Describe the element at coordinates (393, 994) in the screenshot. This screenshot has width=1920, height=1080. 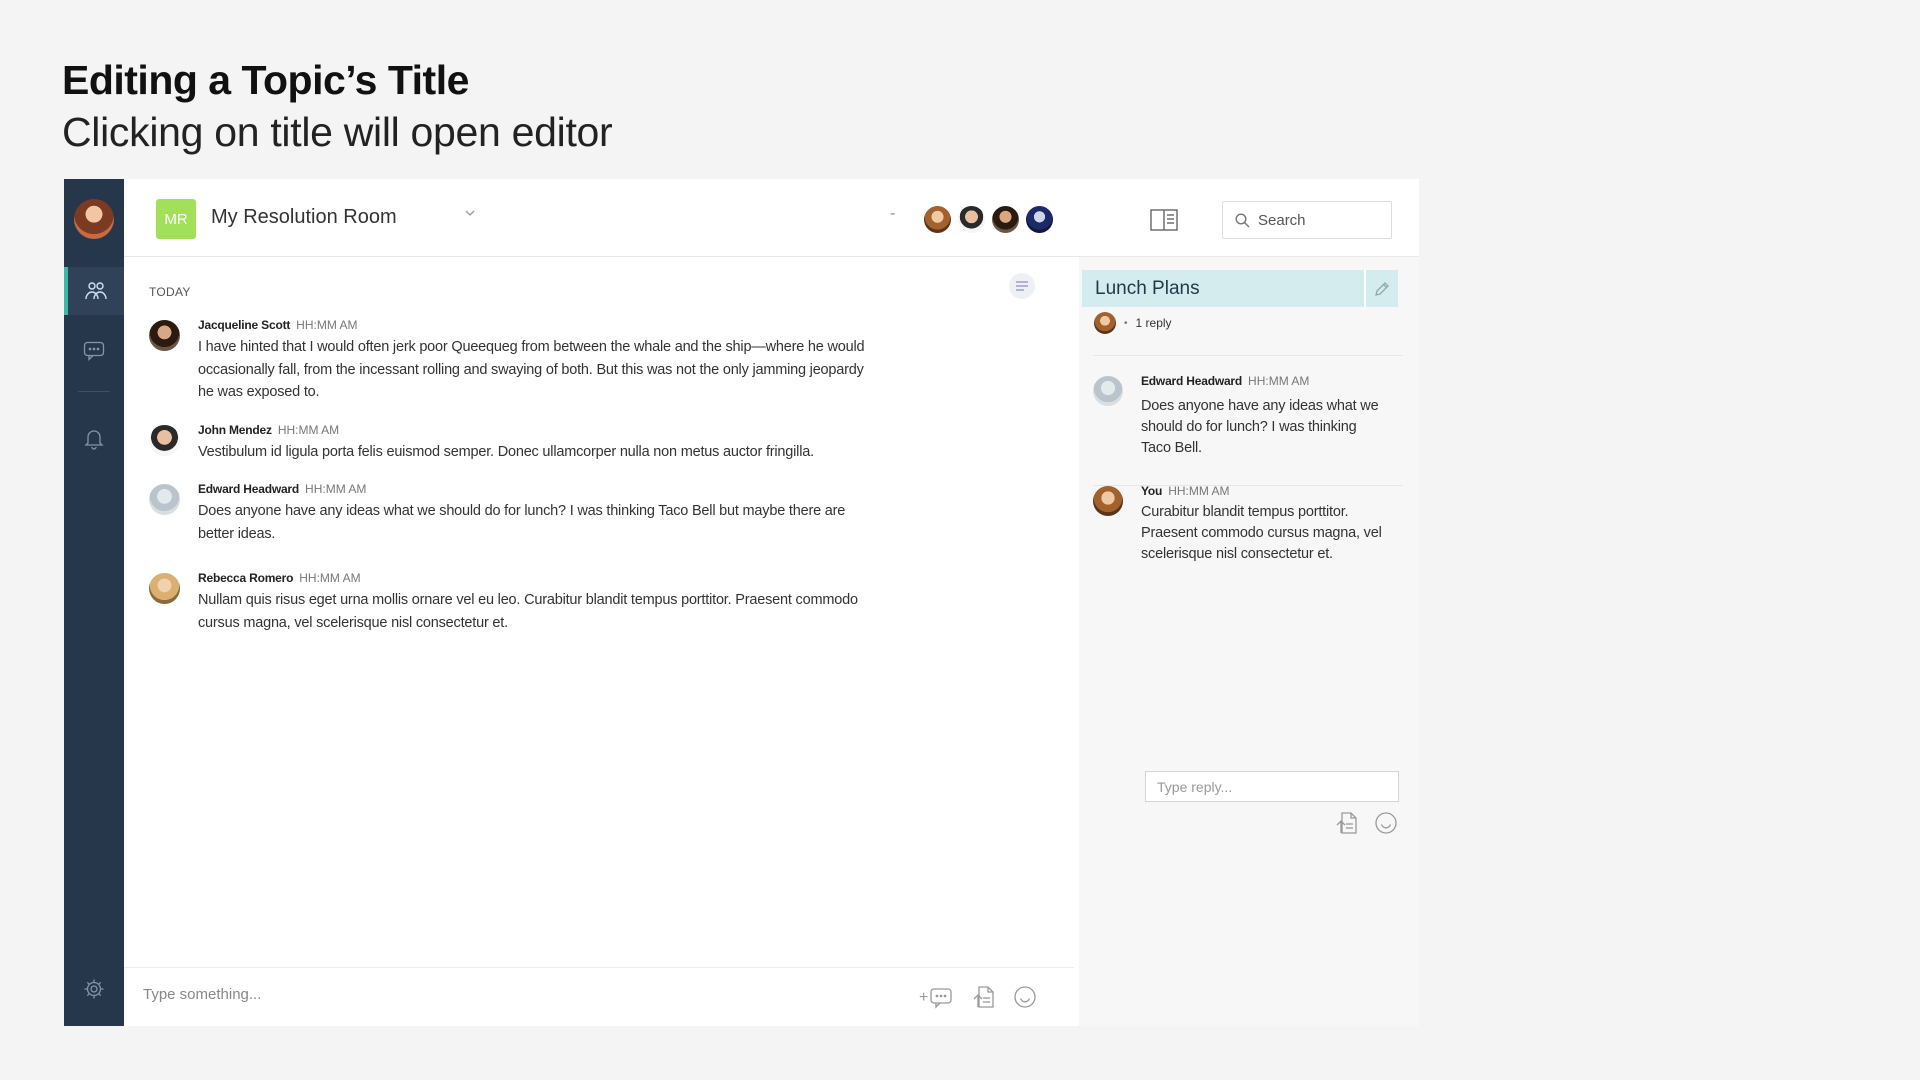
I see `message-input` at that location.